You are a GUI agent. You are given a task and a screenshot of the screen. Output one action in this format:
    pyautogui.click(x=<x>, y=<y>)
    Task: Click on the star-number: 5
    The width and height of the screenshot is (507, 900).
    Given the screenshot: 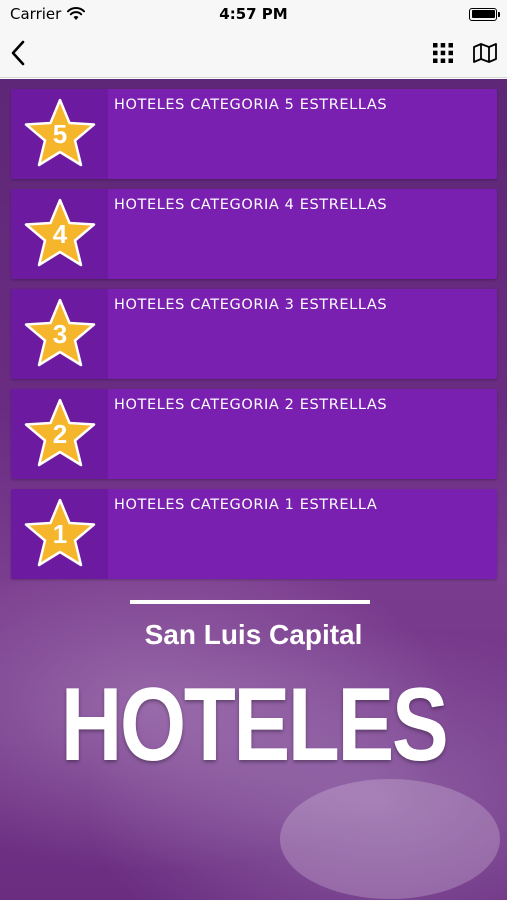 What is the action you would take?
    pyautogui.click(x=59, y=134)
    